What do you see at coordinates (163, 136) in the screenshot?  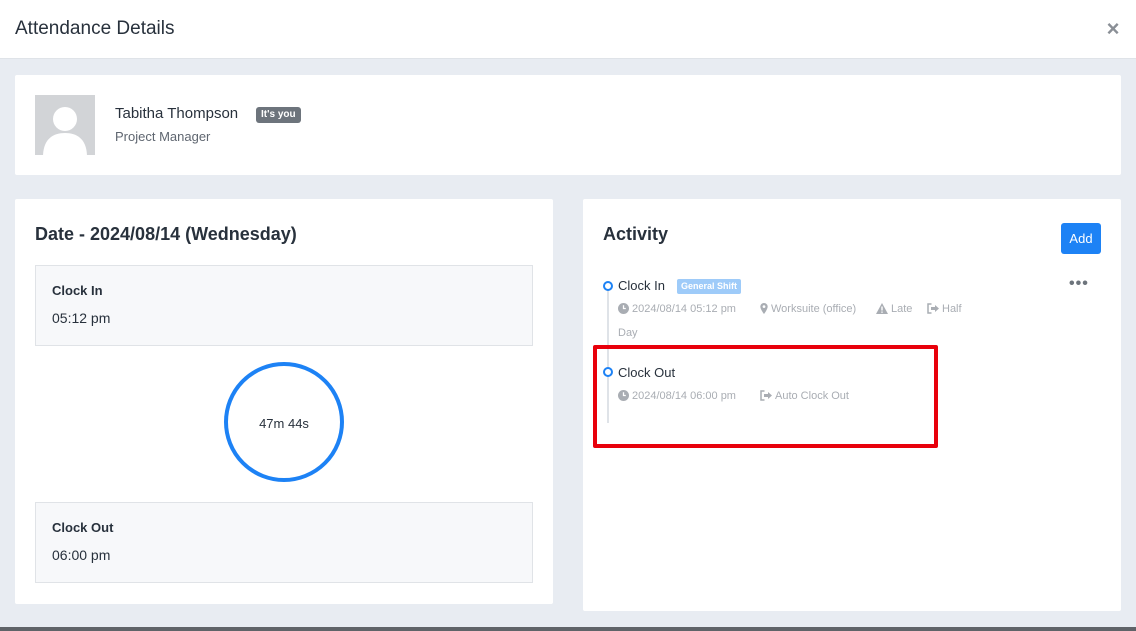 I see `user-role: Project Manager` at bounding box center [163, 136].